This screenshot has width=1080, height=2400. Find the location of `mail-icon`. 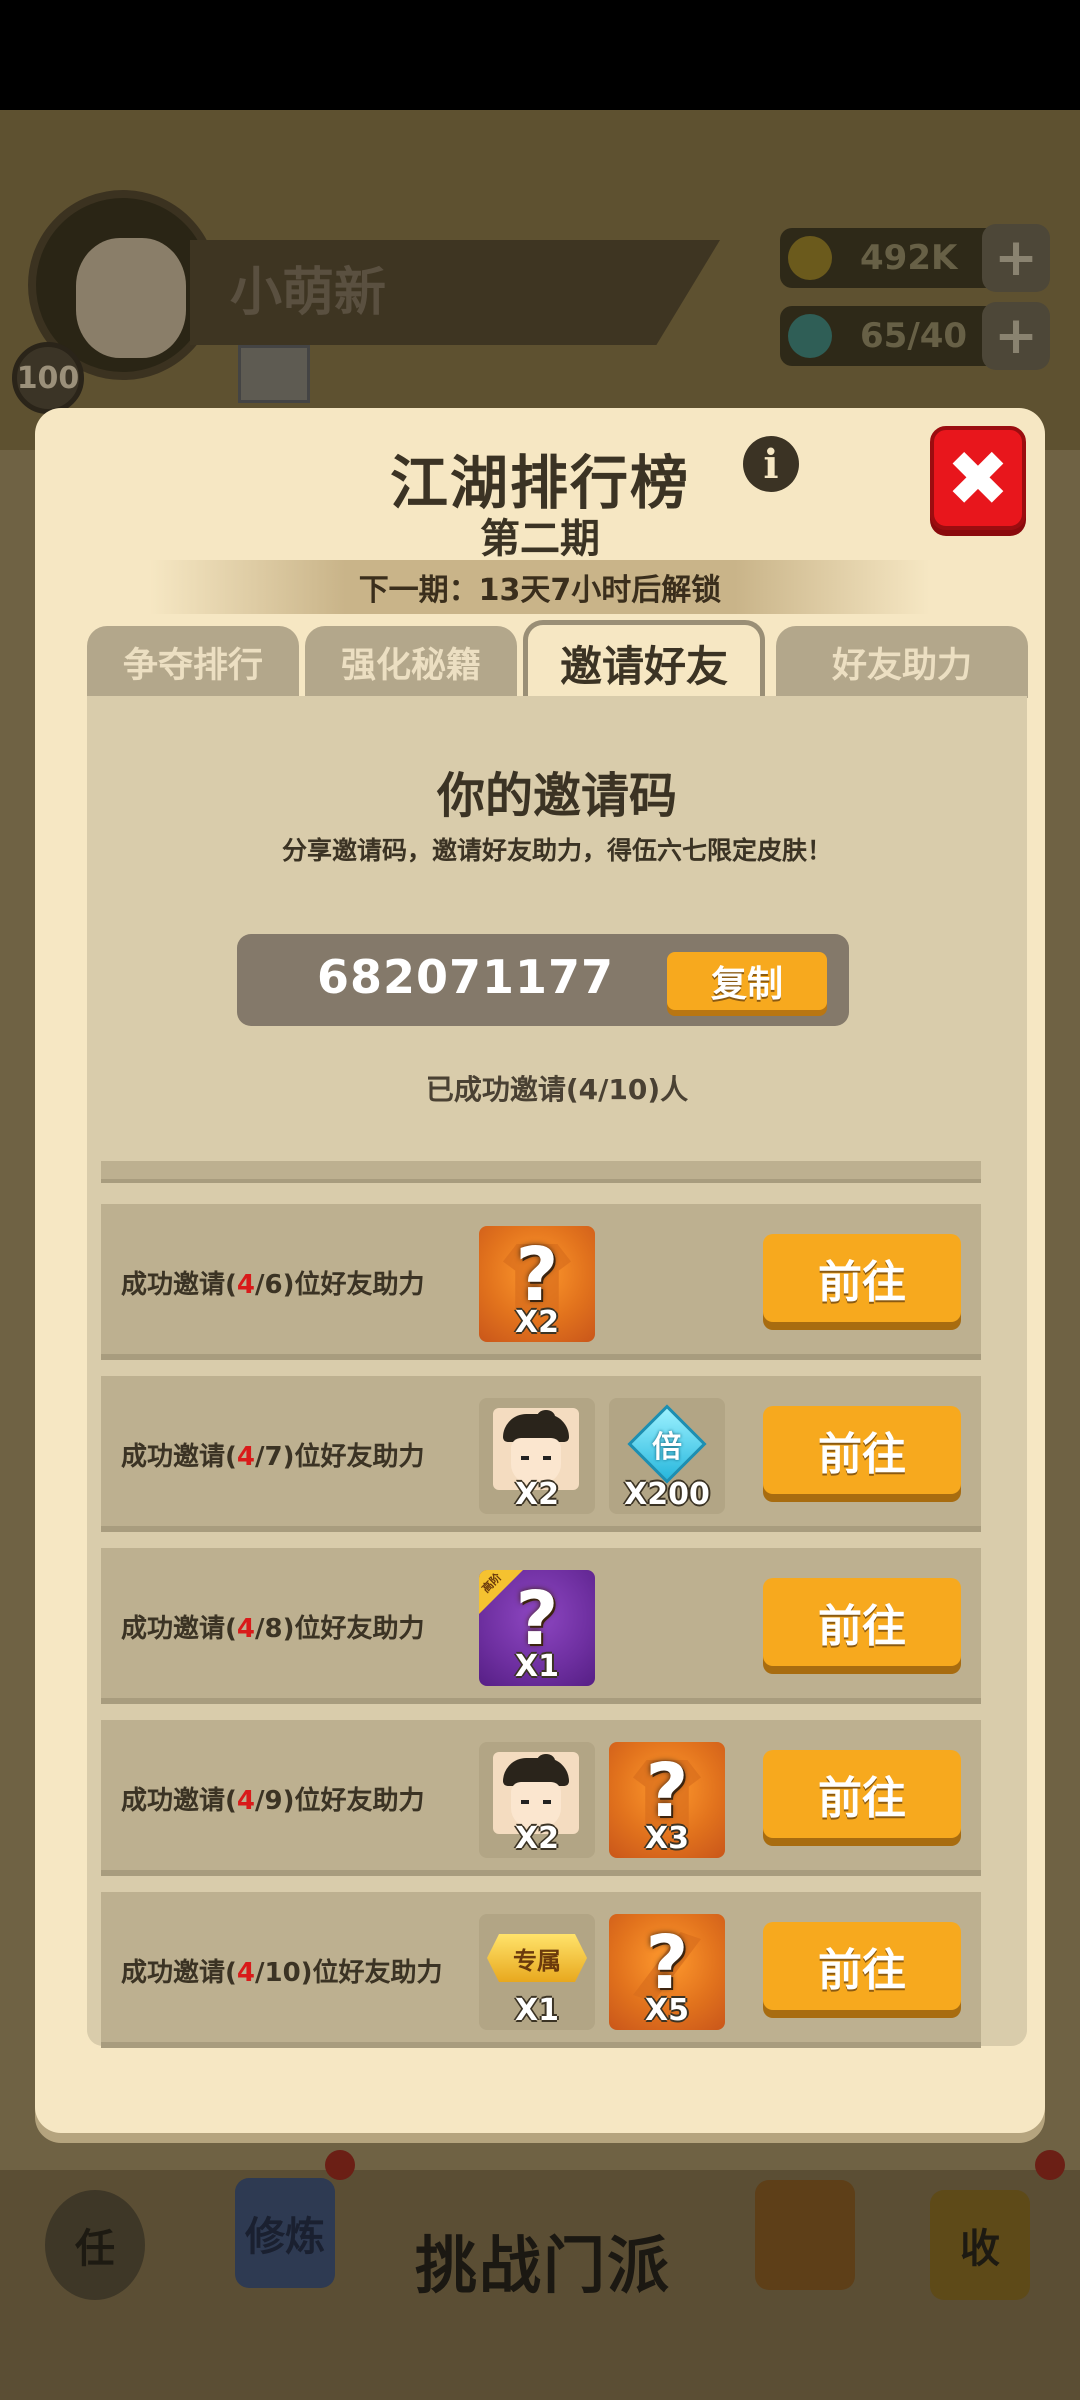

mail-icon is located at coordinates (274, 374).